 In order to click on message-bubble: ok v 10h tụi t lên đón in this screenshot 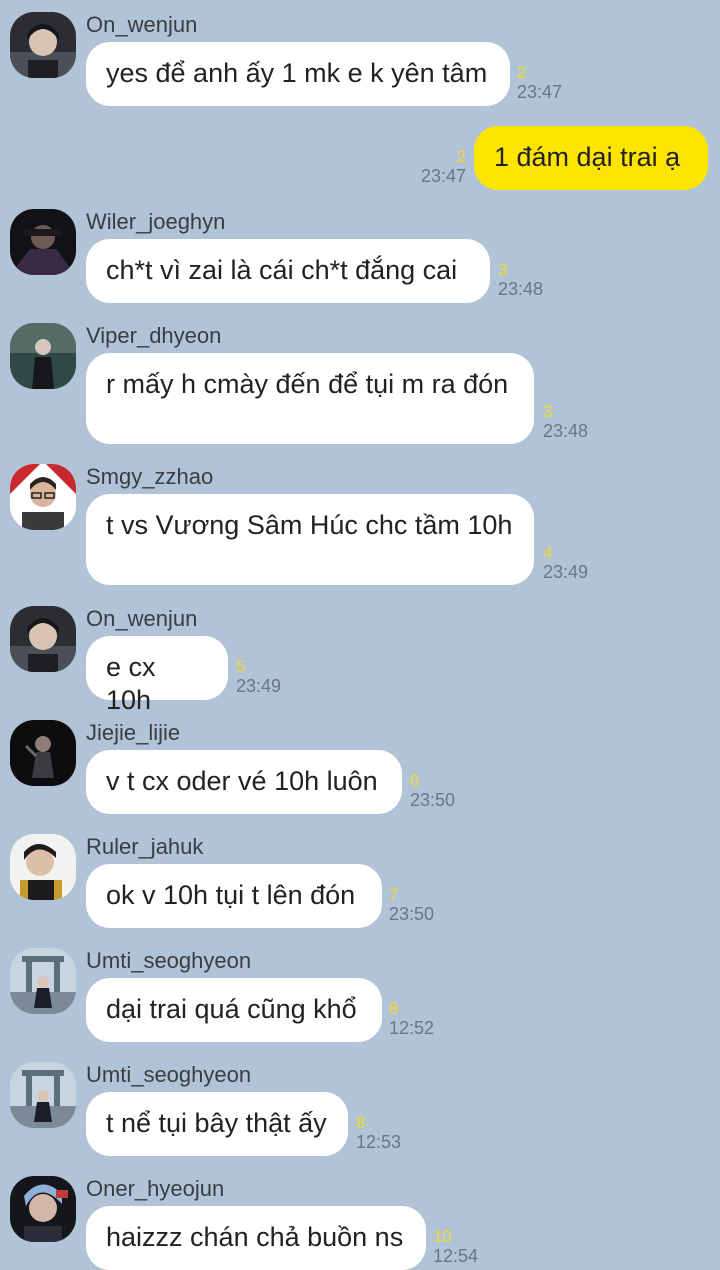, I will do `click(234, 896)`.